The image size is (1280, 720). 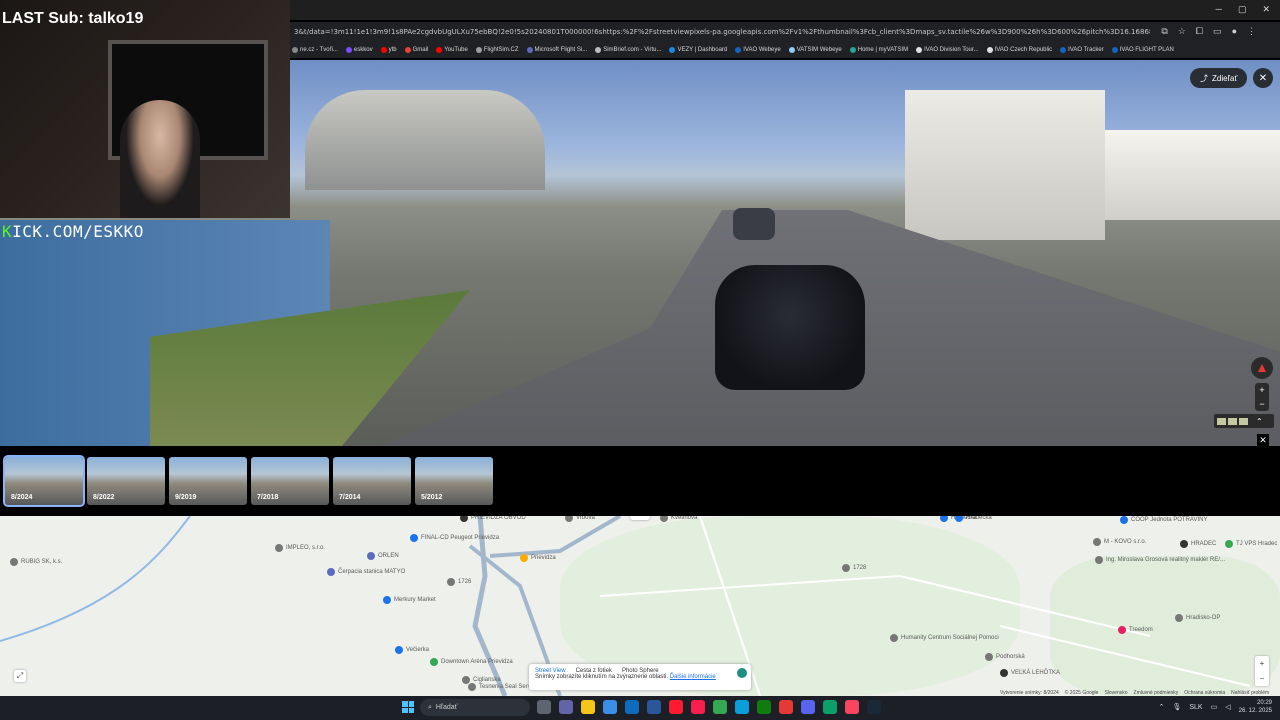 I want to click on fullscreen-icon: ⤢, so click(x=20, y=676).